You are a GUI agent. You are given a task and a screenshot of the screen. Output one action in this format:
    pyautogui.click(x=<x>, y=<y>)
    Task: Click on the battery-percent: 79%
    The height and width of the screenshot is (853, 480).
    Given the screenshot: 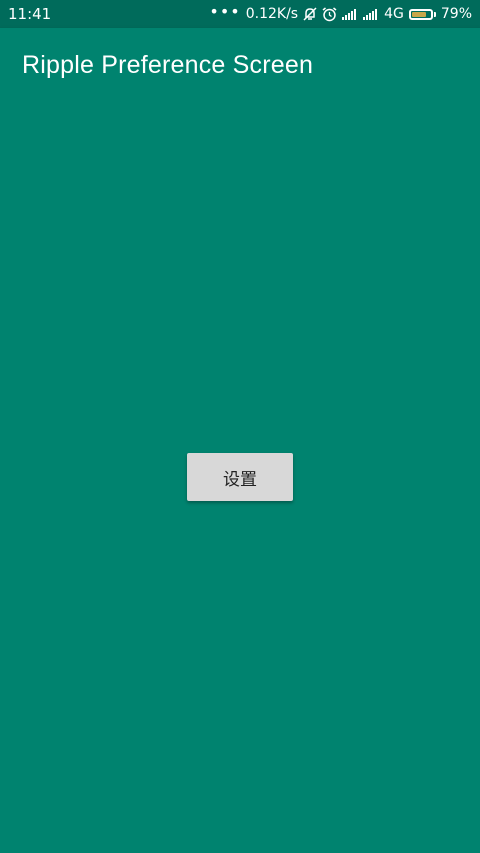 What is the action you would take?
    pyautogui.click(x=456, y=14)
    